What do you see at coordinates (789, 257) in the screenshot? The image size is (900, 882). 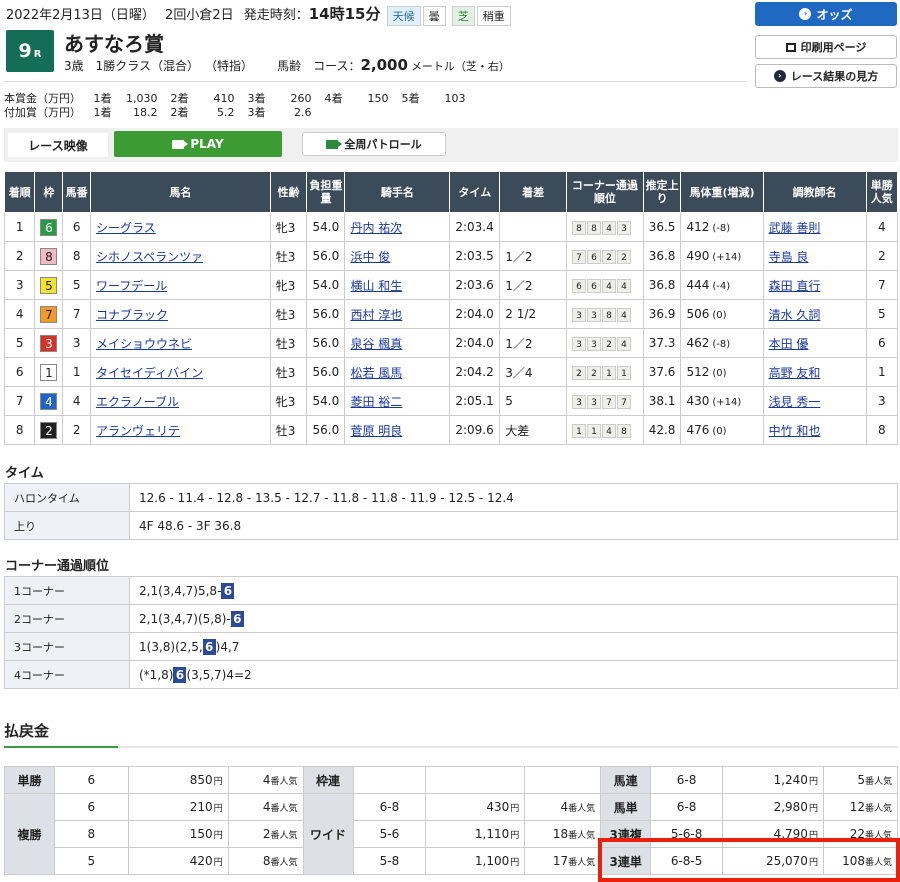 I see `trainer-link: 寺島 良` at bounding box center [789, 257].